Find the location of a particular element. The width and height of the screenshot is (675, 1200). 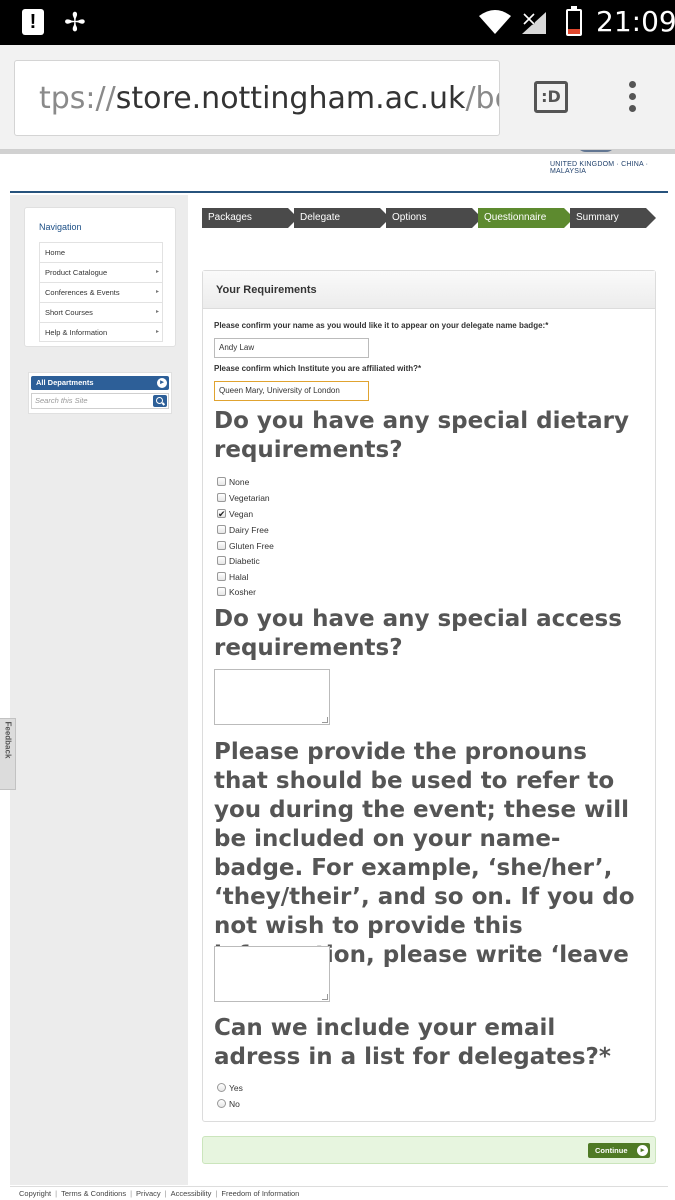

requirements-header: Your Requirements is located at coordinates (429, 290).